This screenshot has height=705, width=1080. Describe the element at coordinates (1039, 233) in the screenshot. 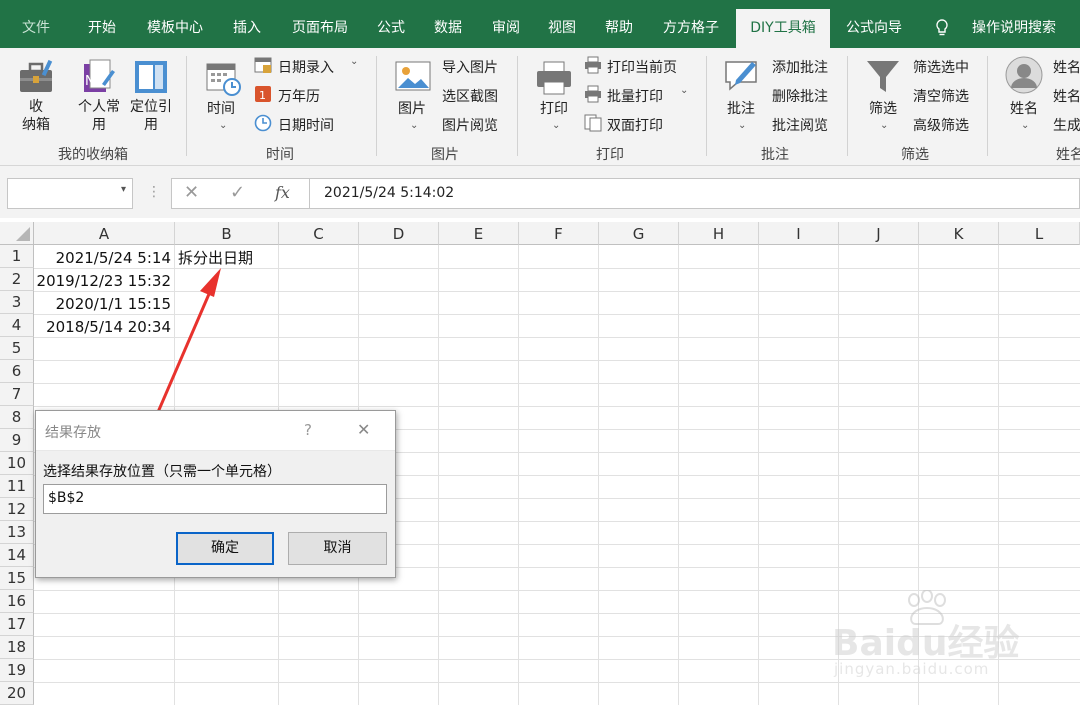

I see `column-header-l: L` at that location.